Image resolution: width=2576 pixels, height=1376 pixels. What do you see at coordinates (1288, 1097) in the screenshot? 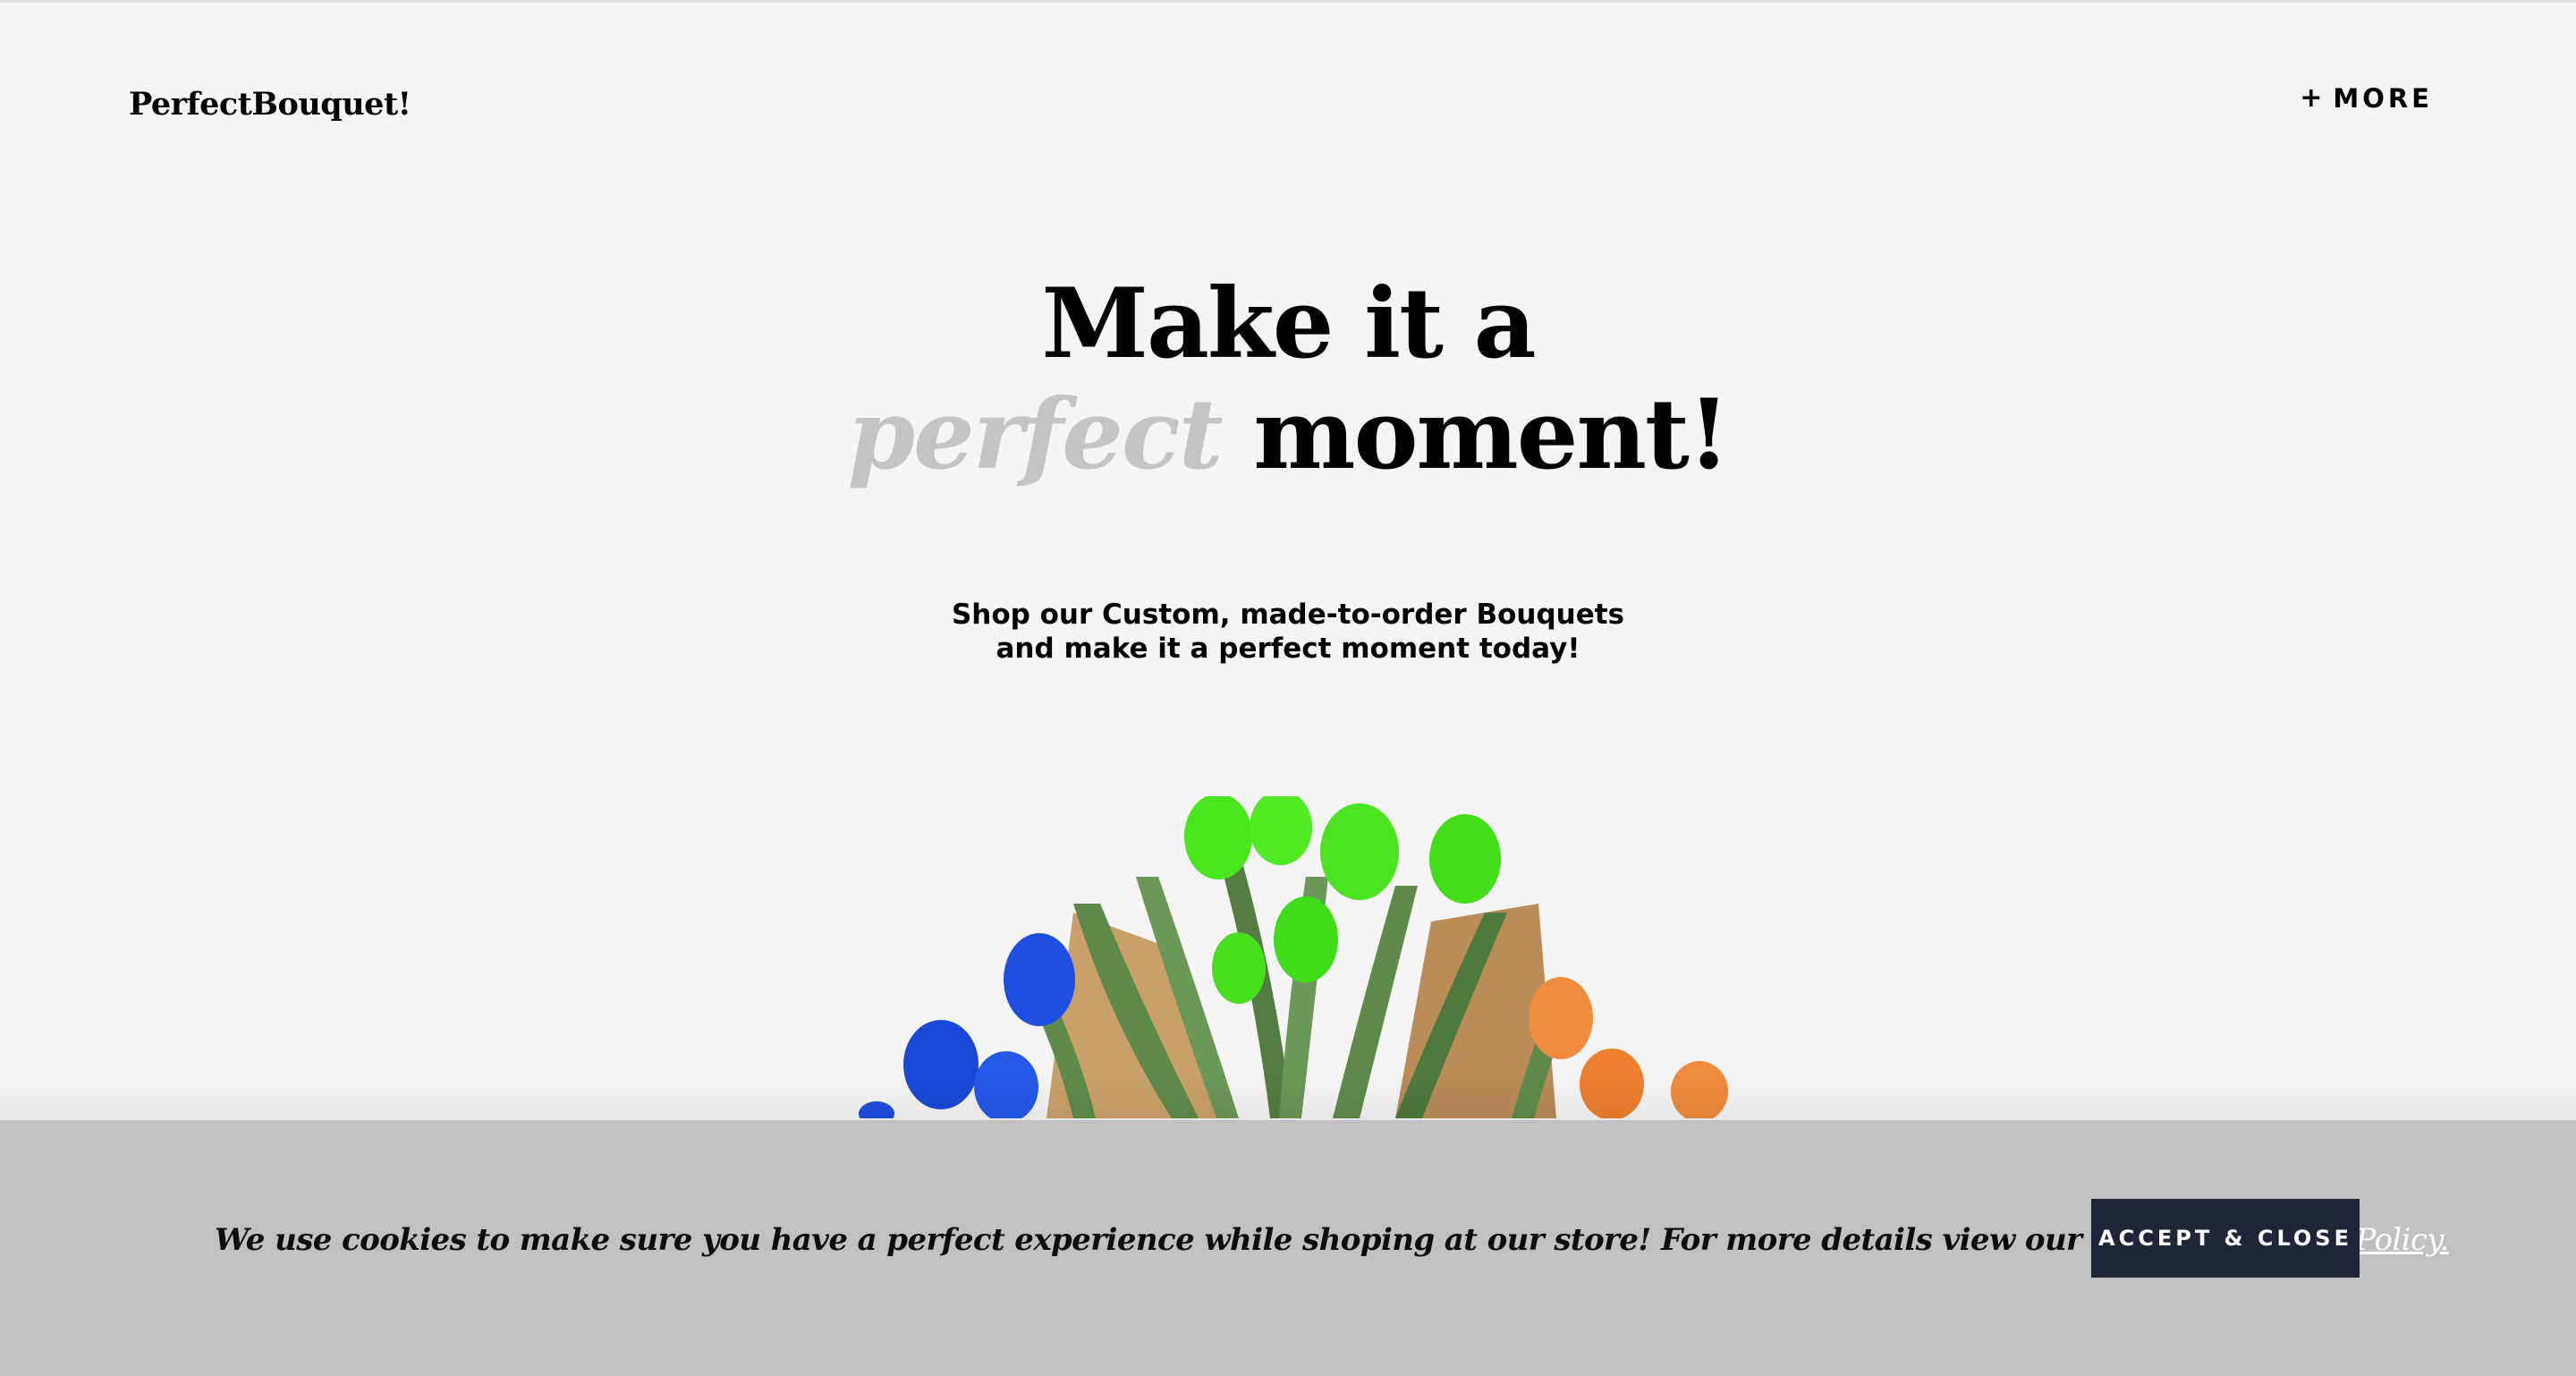
I see `cookie-banner-shadow` at bounding box center [1288, 1097].